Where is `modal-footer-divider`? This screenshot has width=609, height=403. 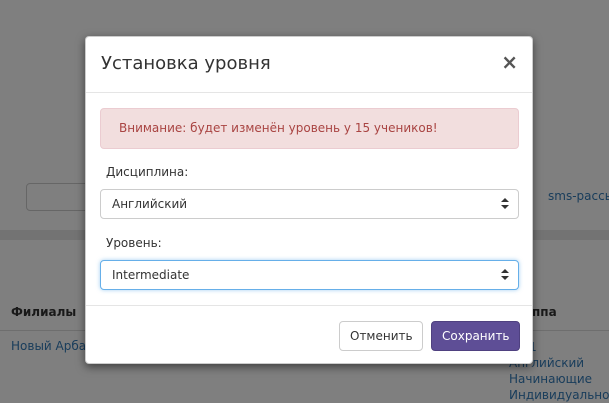 modal-footer-divider is located at coordinates (309, 305).